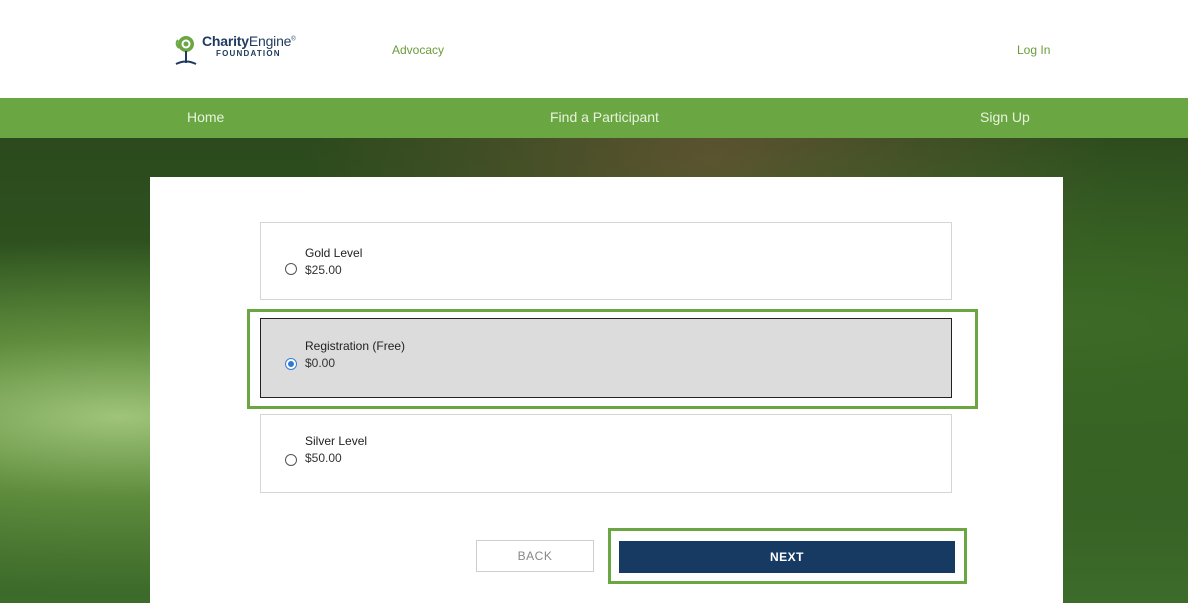 The height and width of the screenshot is (603, 1188). Describe the element at coordinates (323, 270) in the screenshot. I see `option-price: $25.00` at that location.